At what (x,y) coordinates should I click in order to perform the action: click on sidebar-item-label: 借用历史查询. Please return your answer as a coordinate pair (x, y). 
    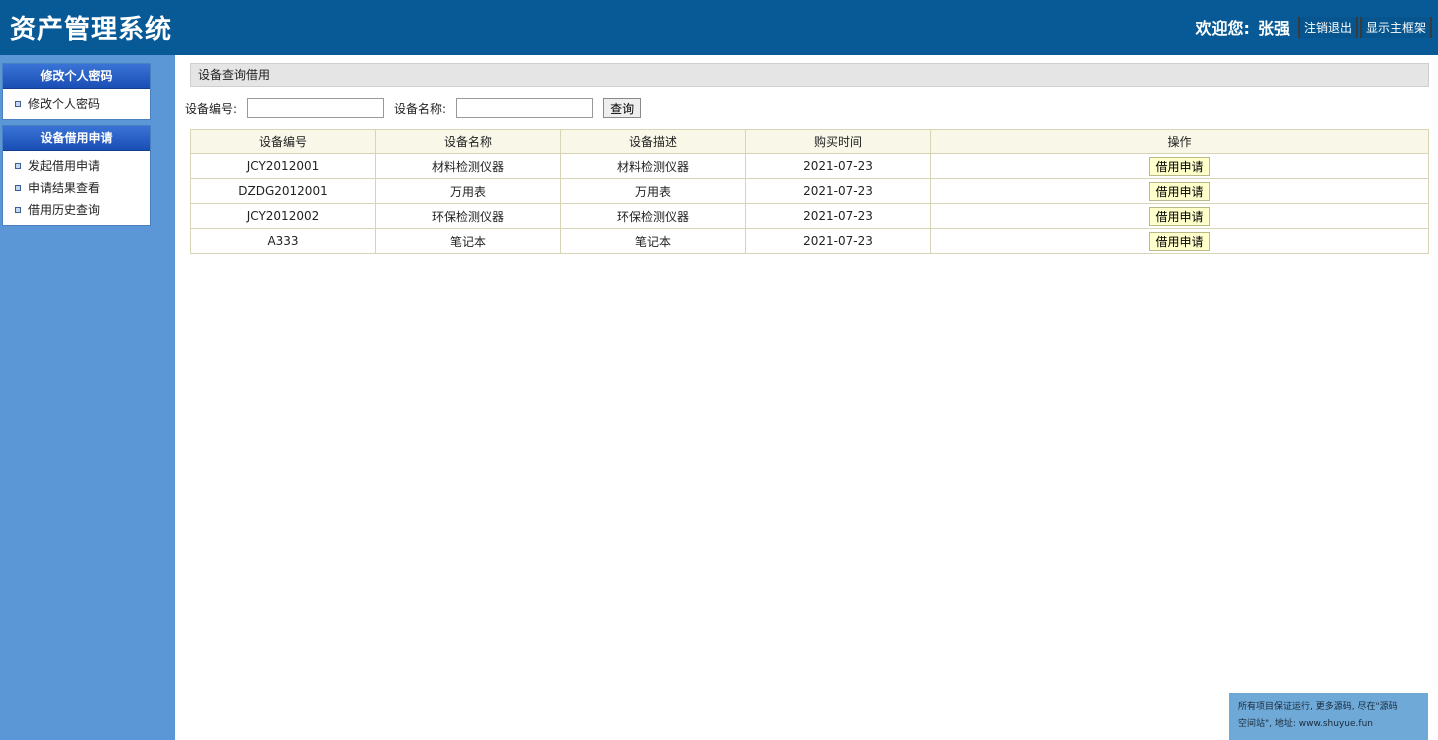
    Looking at the image, I should click on (64, 210).